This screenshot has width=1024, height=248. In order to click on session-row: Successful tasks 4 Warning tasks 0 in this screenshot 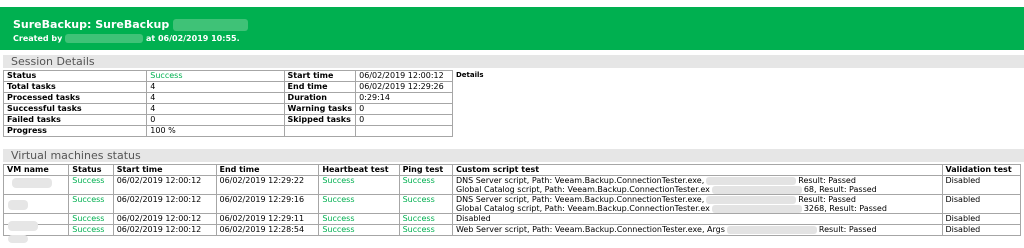, I will do `click(227, 109)`.